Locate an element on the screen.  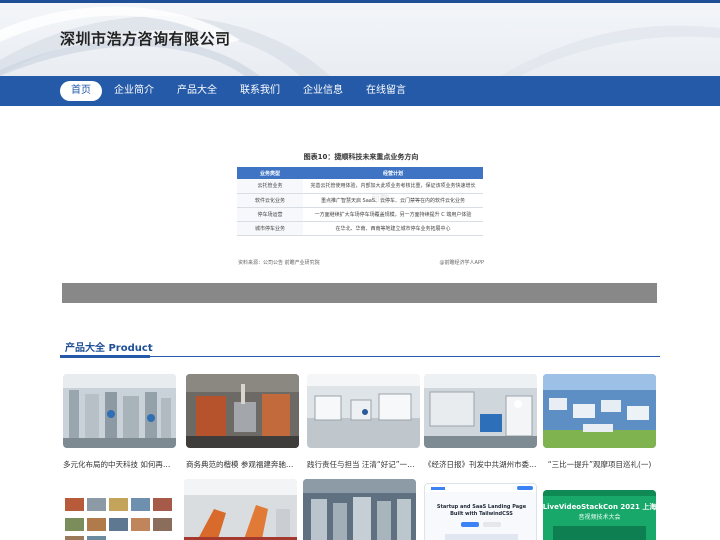
banner-table-cell: 一方面继续扩大车场停车场覆盖规模，另一方面持续提升 C 端用户体验 is located at coordinates (393, 214).